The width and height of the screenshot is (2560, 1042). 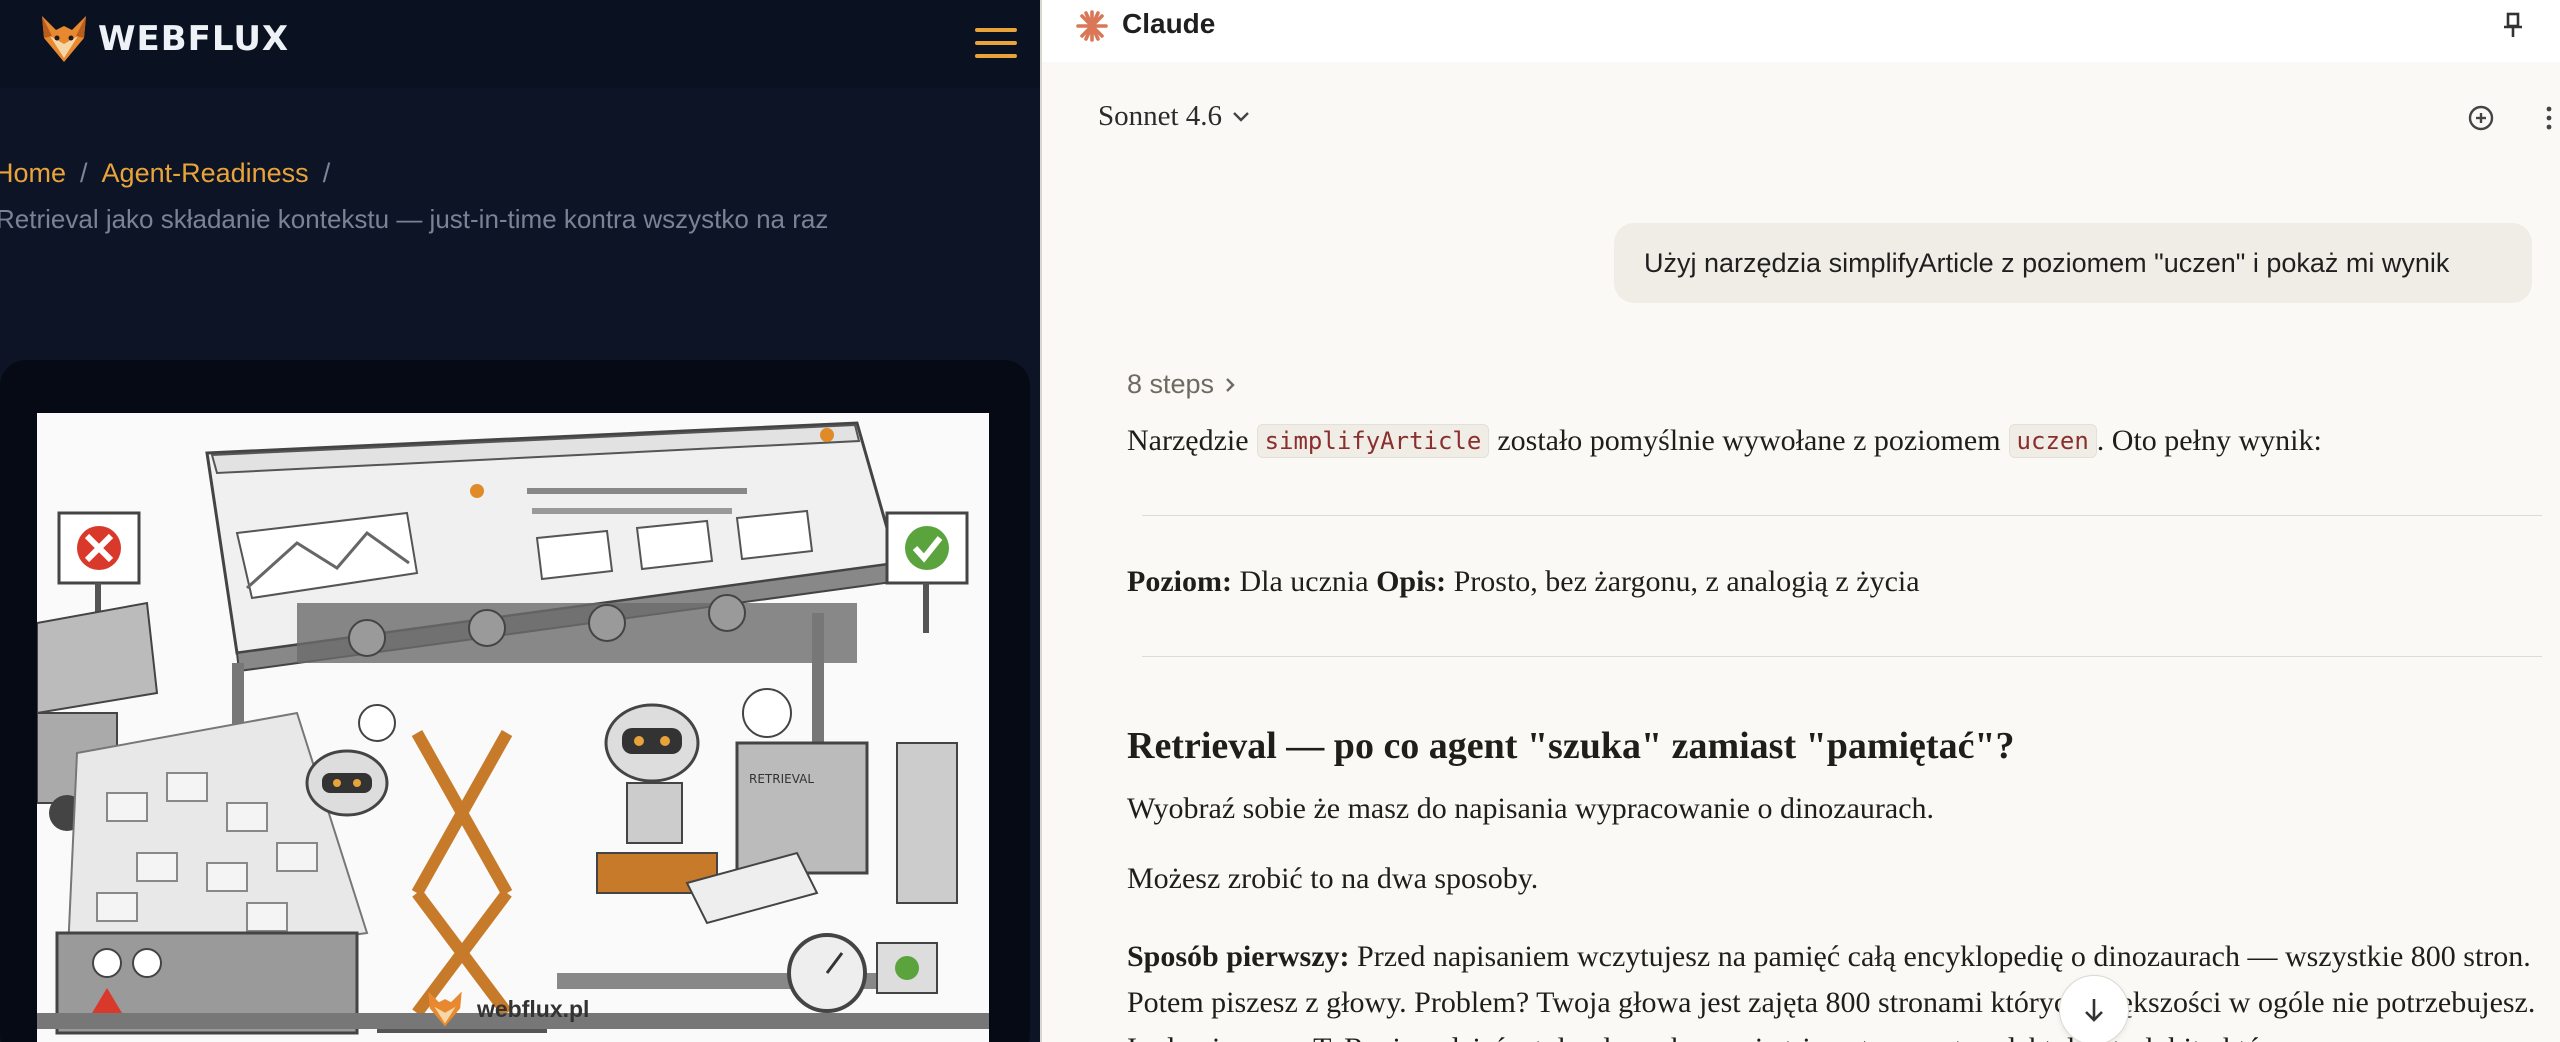 I want to click on steps-label: 8 steps, so click(x=1171, y=384).